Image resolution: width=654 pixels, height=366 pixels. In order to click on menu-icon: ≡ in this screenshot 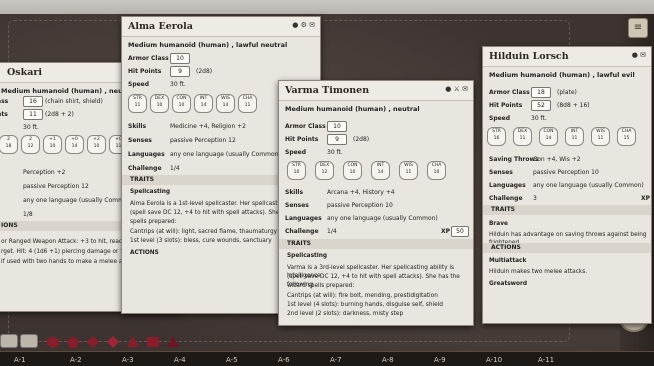, I will do `click(638, 28)`.